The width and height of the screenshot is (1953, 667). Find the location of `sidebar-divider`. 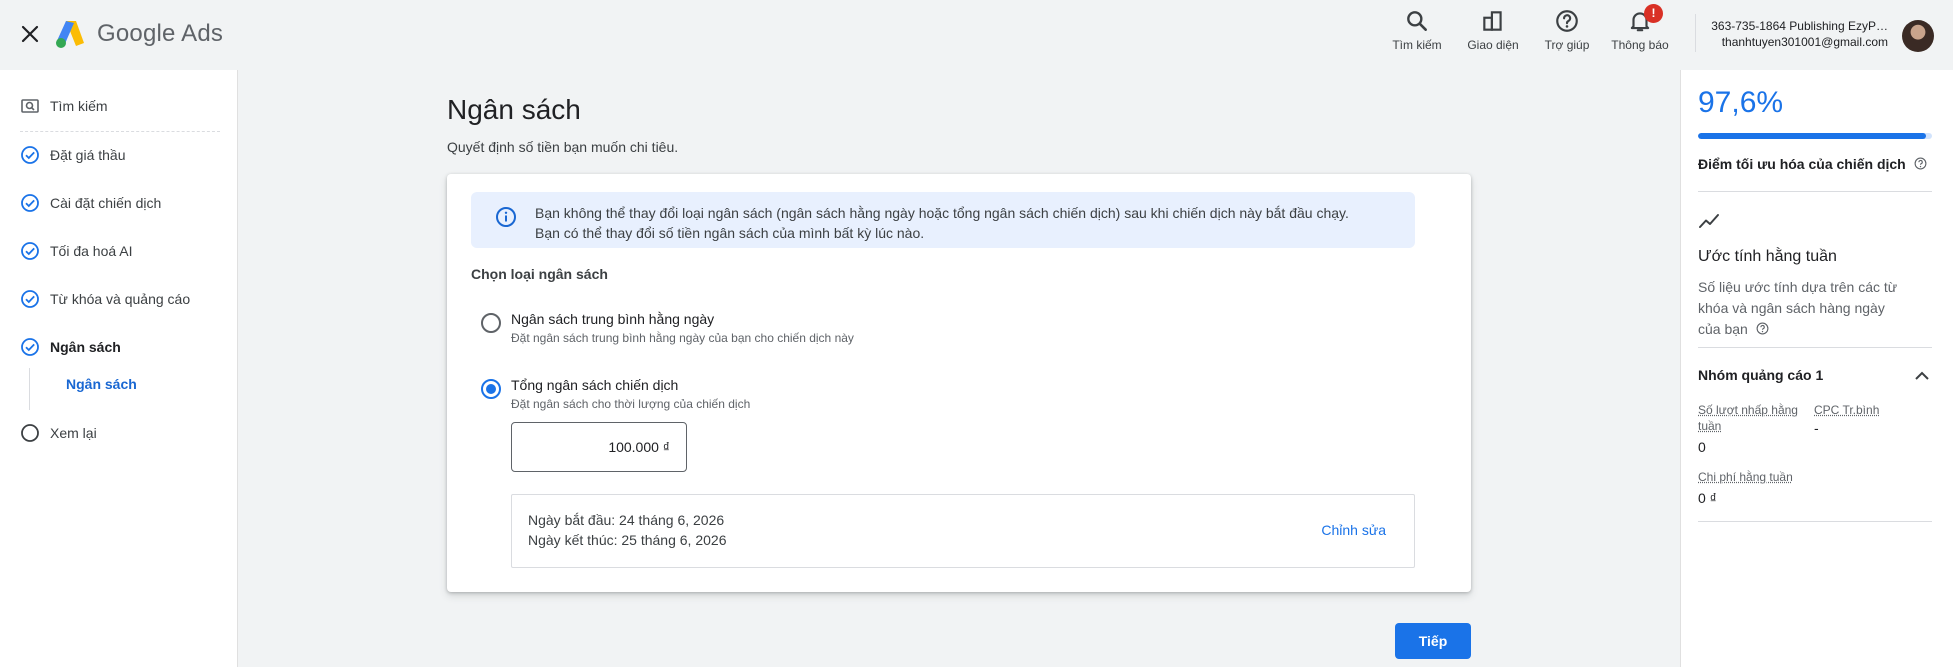

sidebar-divider is located at coordinates (120, 131).